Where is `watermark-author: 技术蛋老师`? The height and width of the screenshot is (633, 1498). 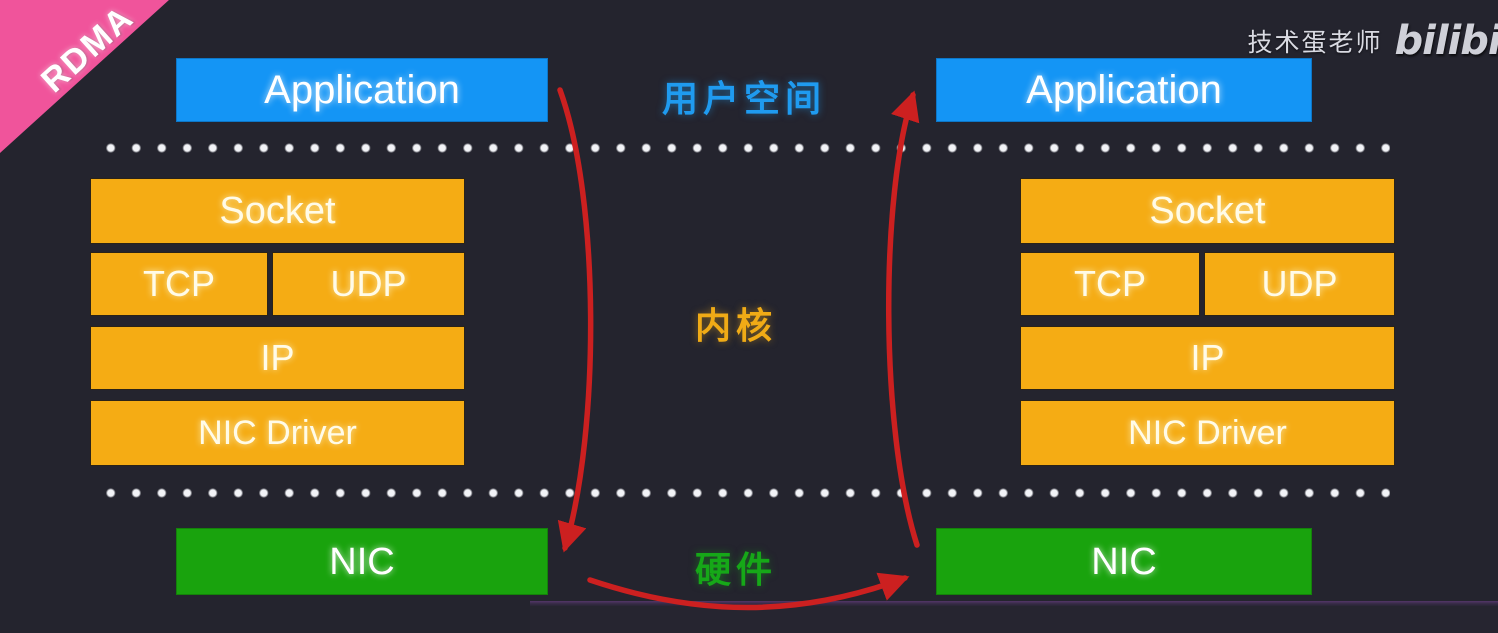 watermark-author: 技术蛋老师 is located at coordinates (1315, 42).